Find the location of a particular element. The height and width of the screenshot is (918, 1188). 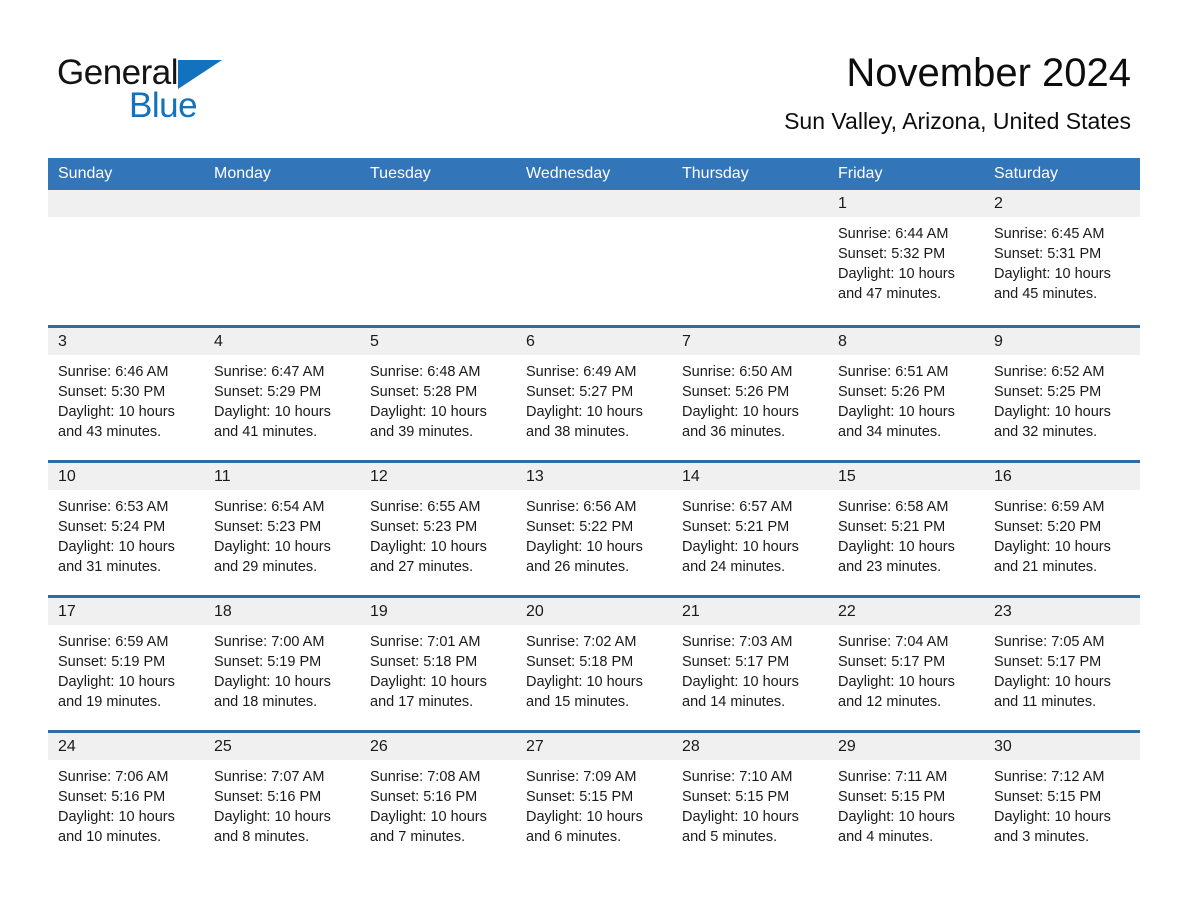

day-number: 10 is located at coordinates (126, 476).